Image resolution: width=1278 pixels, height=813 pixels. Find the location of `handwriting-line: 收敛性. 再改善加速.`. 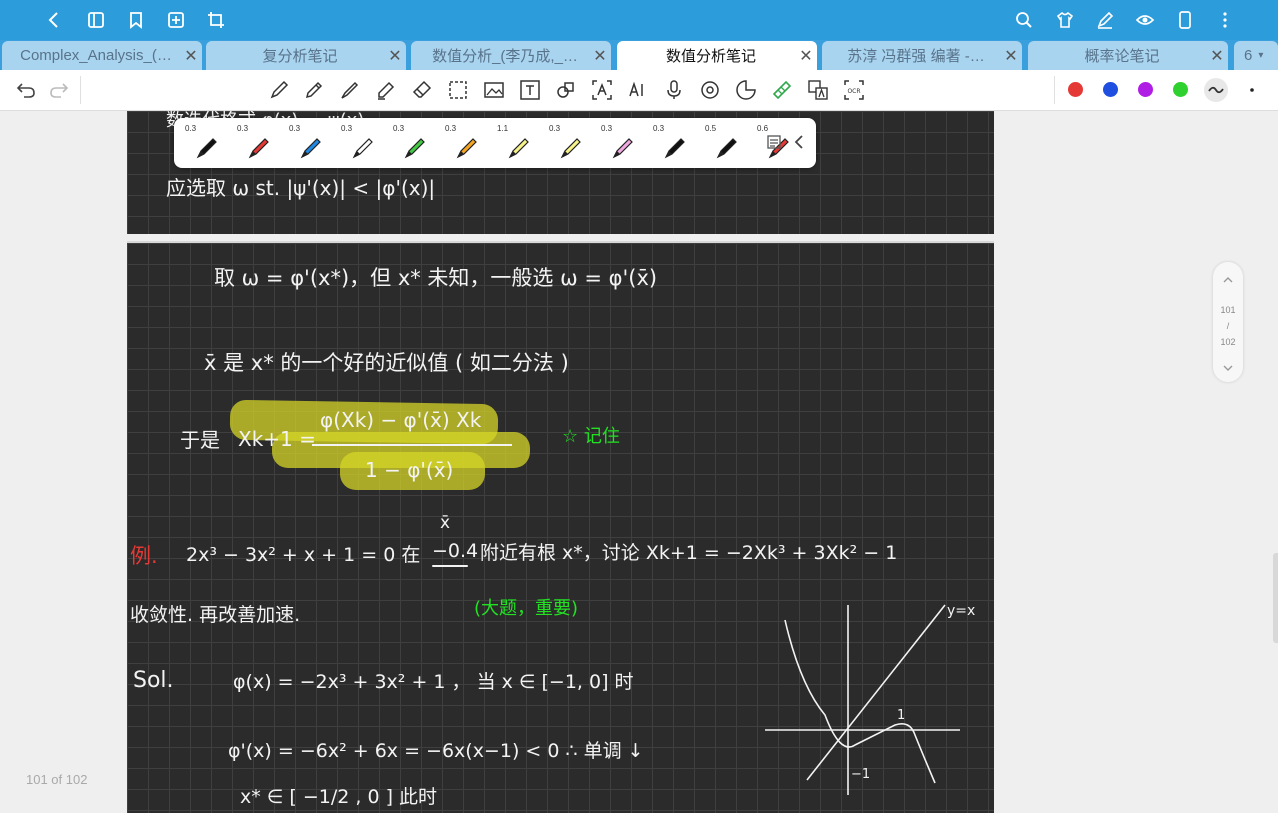

handwriting-line: 收敛性. 再改善加速. is located at coordinates (215, 615).